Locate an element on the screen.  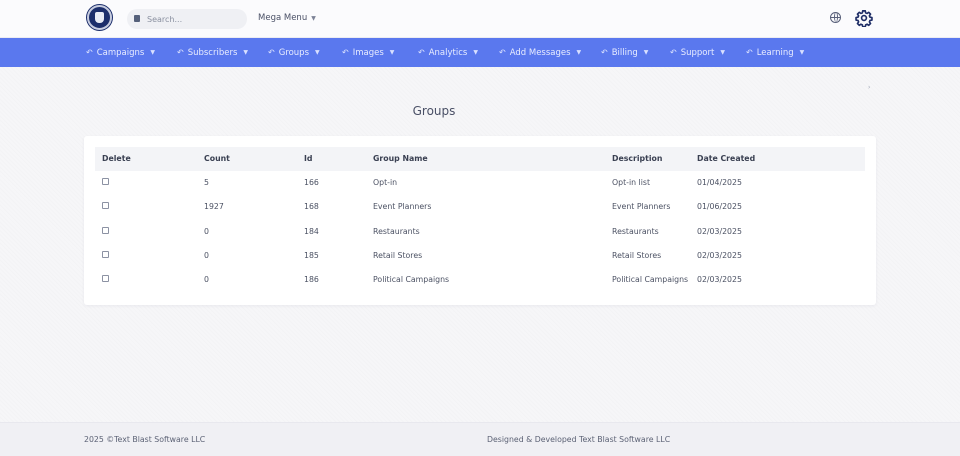
cell-count: 5 is located at coordinates (206, 182).